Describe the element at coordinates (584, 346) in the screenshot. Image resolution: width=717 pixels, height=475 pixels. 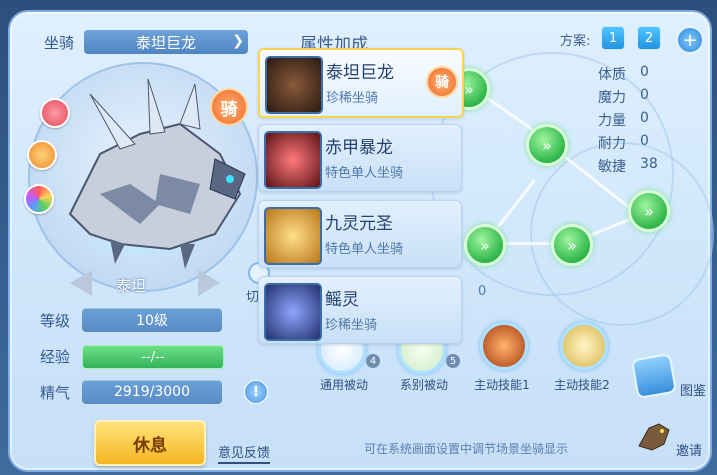
I see `active-skill-2-icon` at that location.